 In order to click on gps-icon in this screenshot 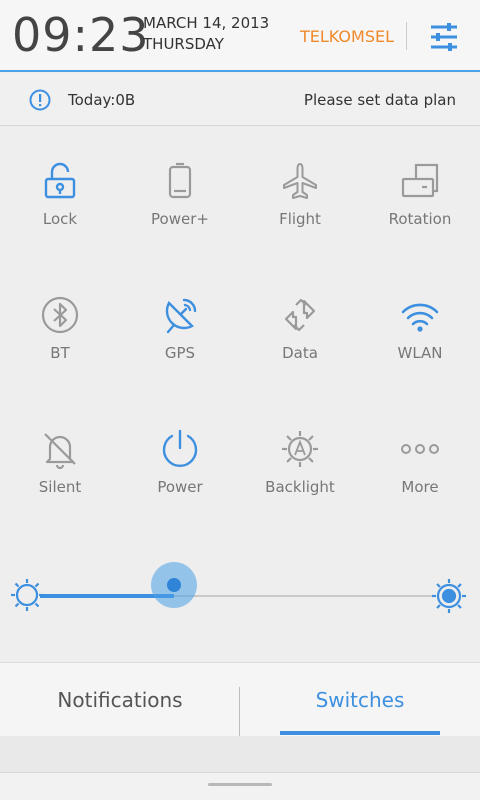, I will do `click(181, 316)`.